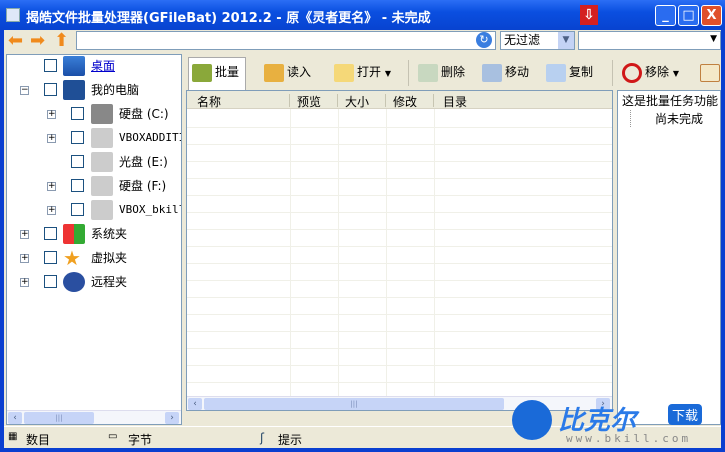  What do you see at coordinates (455, 101) in the screenshot?
I see `column-directory: 目录` at bounding box center [455, 101].